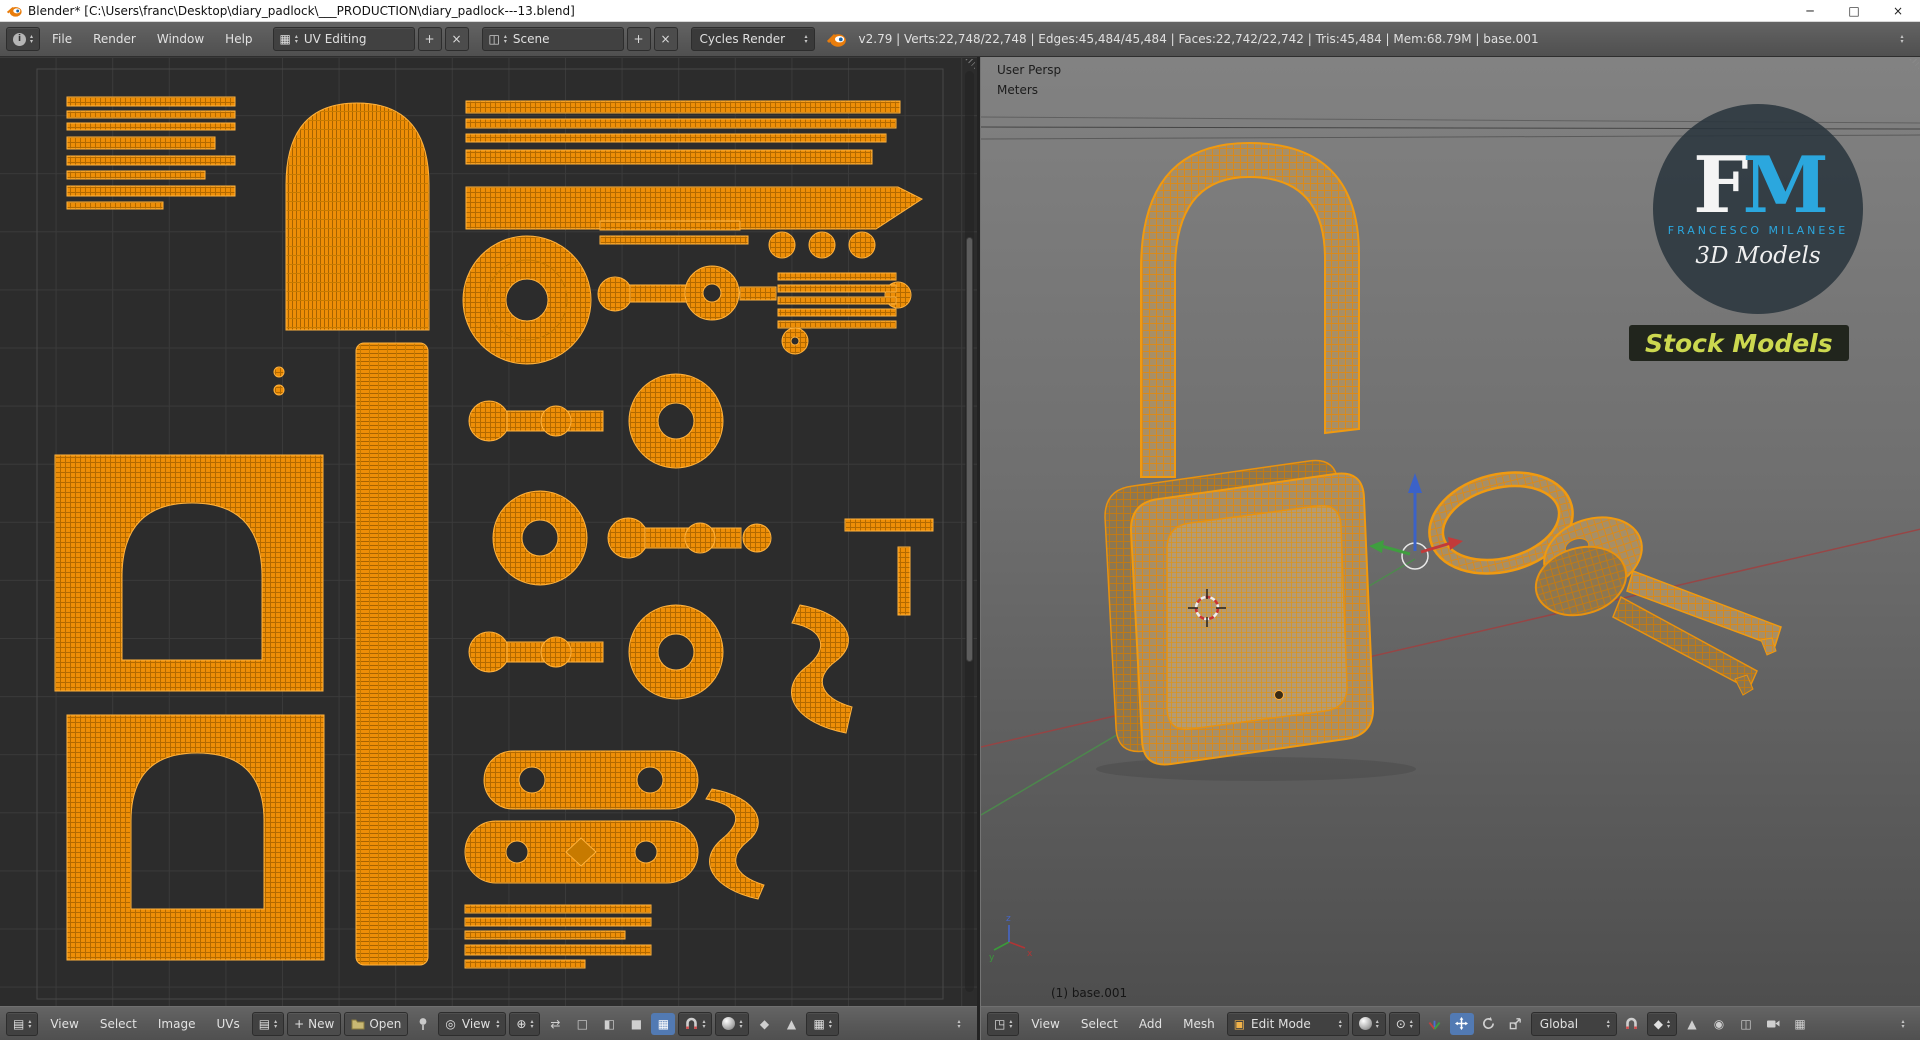 The height and width of the screenshot is (1040, 1920). Describe the element at coordinates (376, 1023) in the screenshot. I see `open-image-button: Open` at that location.